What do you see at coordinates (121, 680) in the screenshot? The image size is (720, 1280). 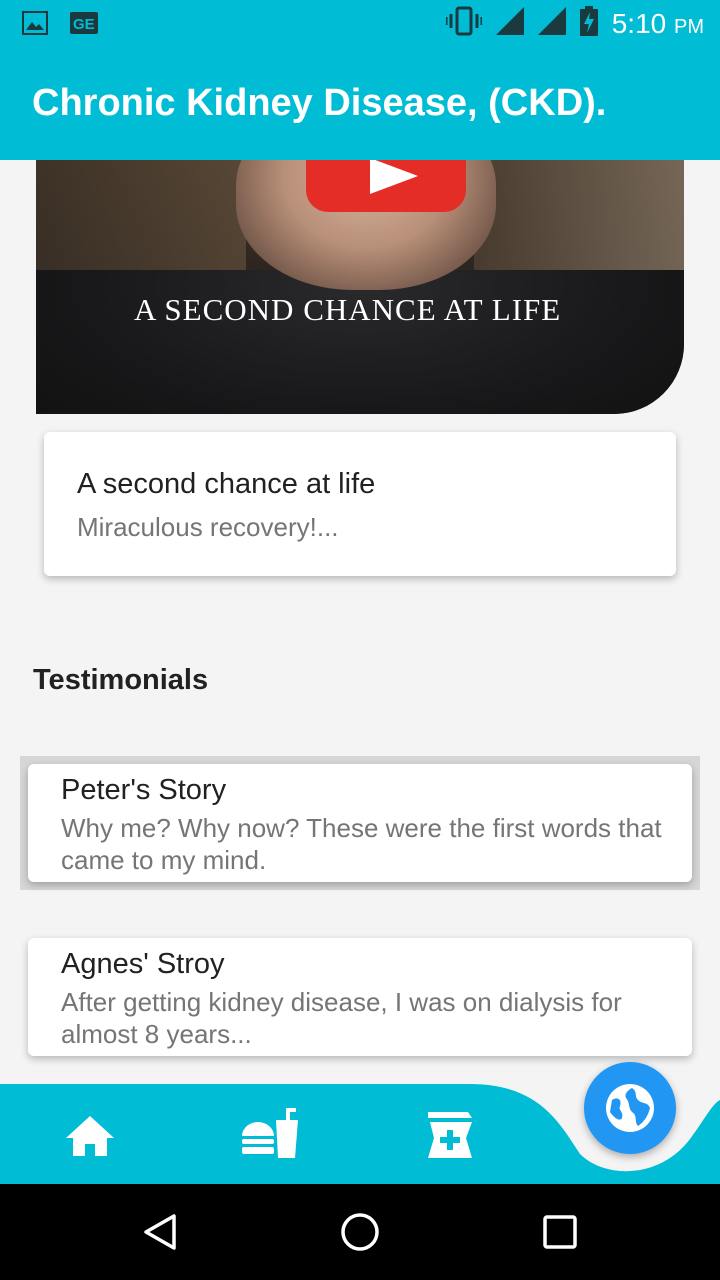 I see `testimonials-heading: Testimonials` at bounding box center [121, 680].